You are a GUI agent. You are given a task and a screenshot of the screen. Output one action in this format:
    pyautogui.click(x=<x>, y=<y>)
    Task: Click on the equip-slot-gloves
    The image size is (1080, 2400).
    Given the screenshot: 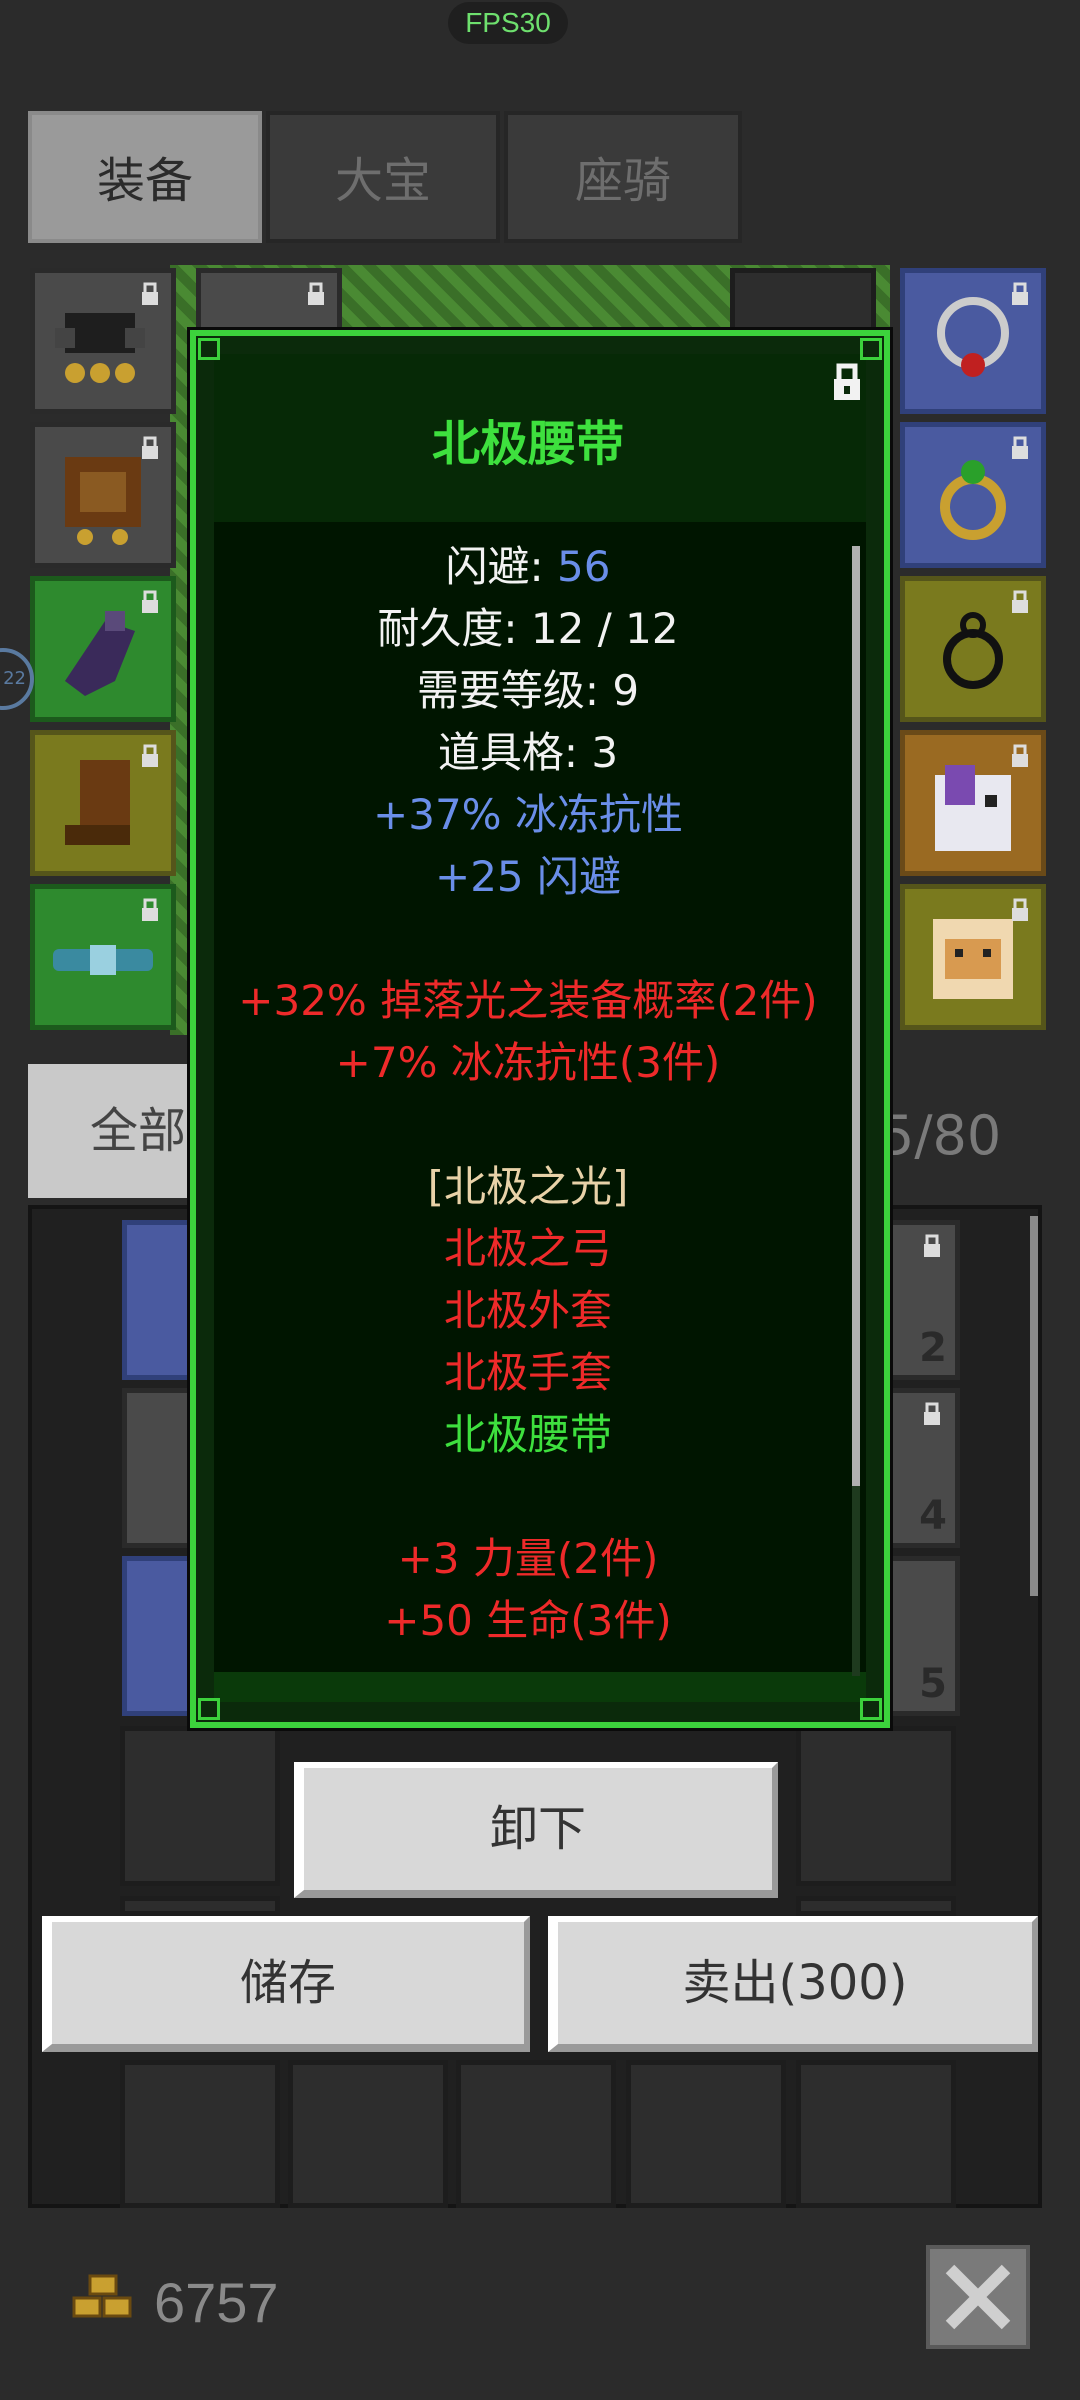 What is the action you would take?
    pyautogui.click(x=103, y=649)
    